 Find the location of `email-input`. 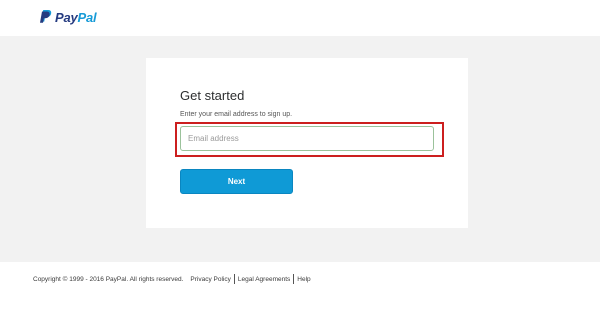

email-input is located at coordinates (307, 138).